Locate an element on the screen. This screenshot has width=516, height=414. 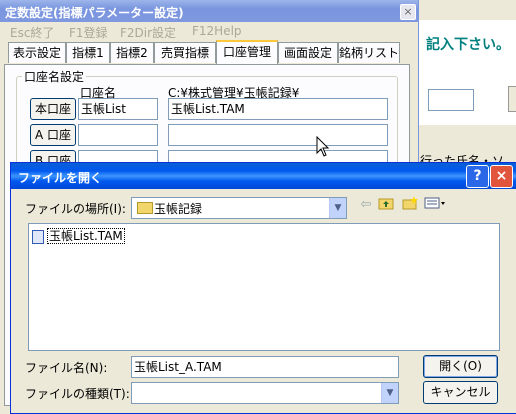
filename-input: 玉帳List_A.TAM is located at coordinates (265, 367).